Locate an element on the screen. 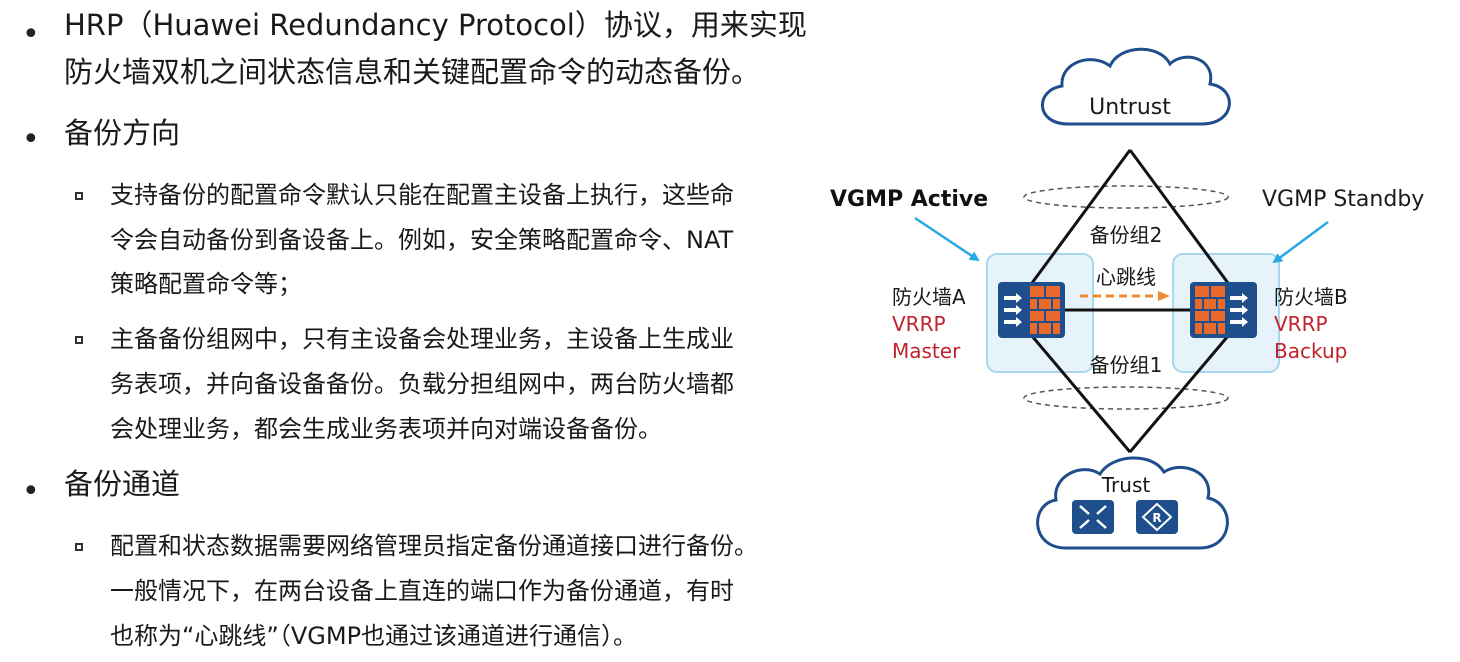 This screenshot has width=1460, height=662. backup-group-1-ellipse is located at coordinates (1126, 398).